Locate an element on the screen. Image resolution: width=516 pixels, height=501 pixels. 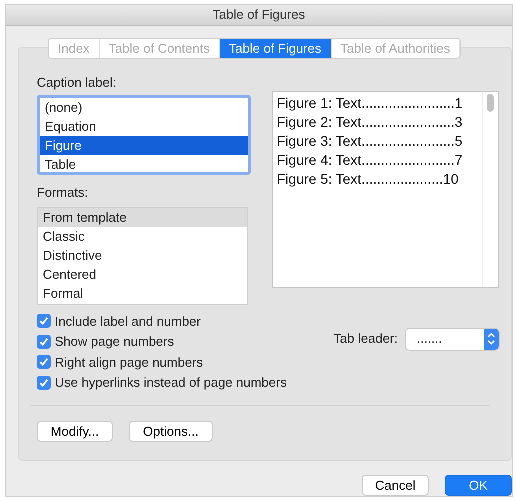
checkbox-label: Use hyperlinks instead of page numbers is located at coordinates (171, 383).